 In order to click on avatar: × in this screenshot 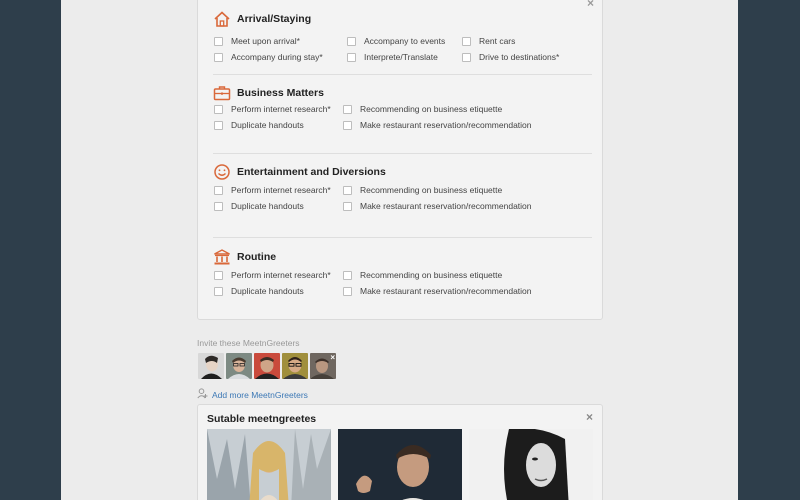, I will do `click(323, 366)`.